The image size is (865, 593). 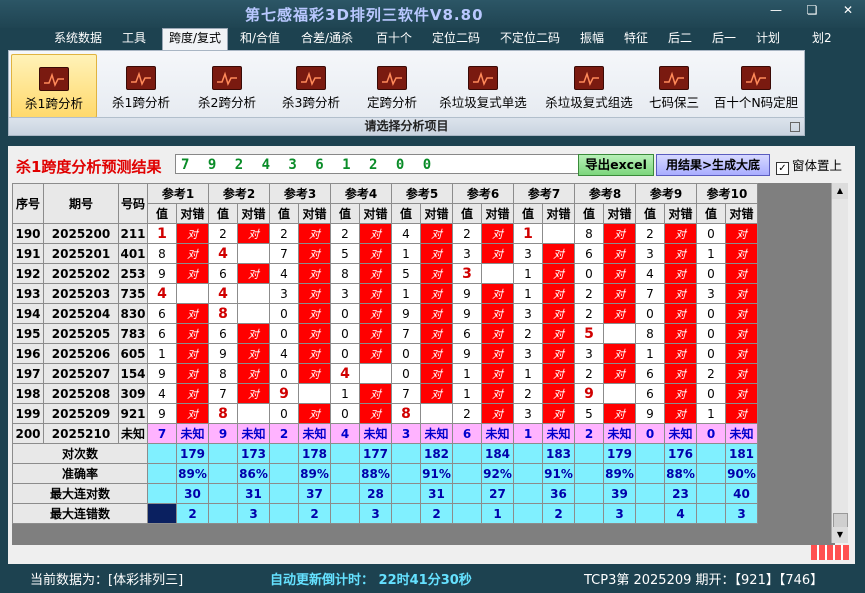 What do you see at coordinates (260, 38) in the screenshot?
I see `menu-item: 和/合值` at bounding box center [260, 38].